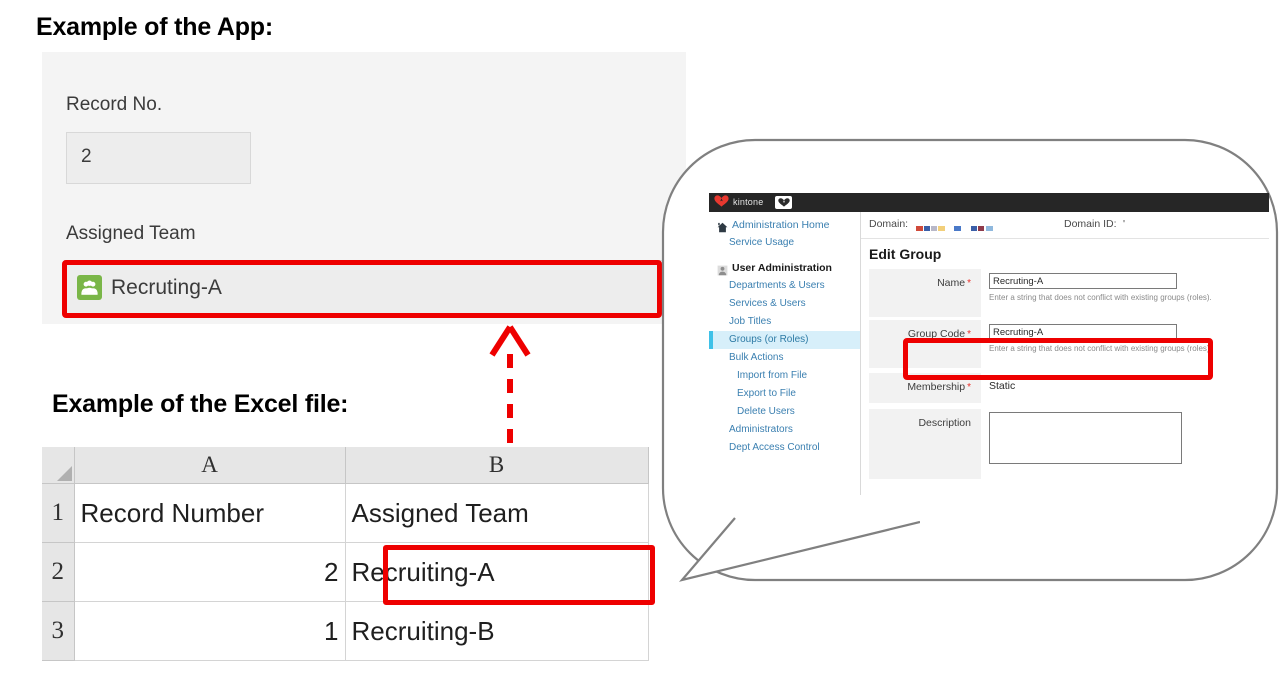  I want to click on sidebar-item-label: Services & Users, so click(767, 303).